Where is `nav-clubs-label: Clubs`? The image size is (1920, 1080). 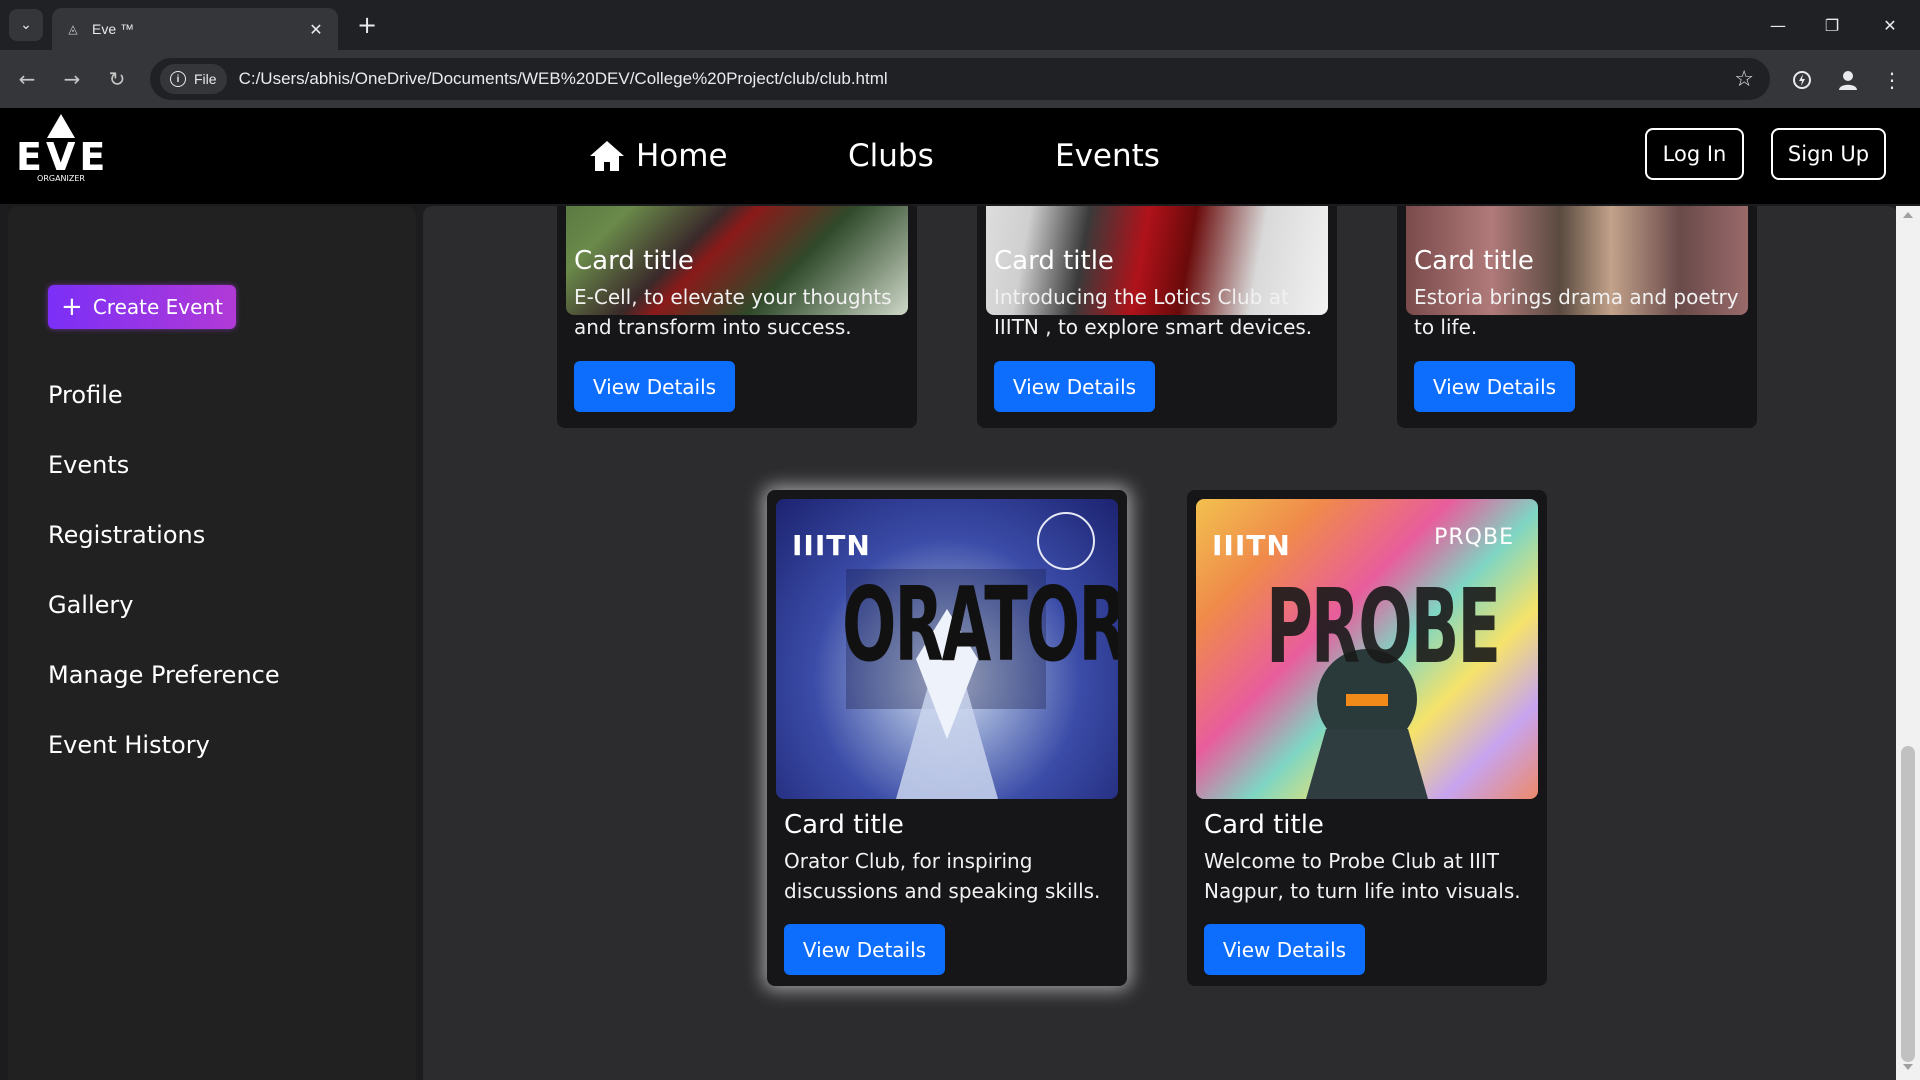
nav-clubs-label: Clubs is located at coordinates (891, 156).